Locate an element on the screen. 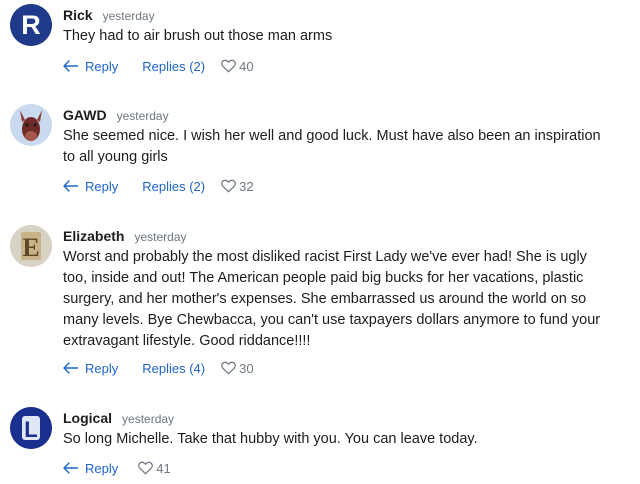  like-button: 32 is located at coordinates (237, 186).